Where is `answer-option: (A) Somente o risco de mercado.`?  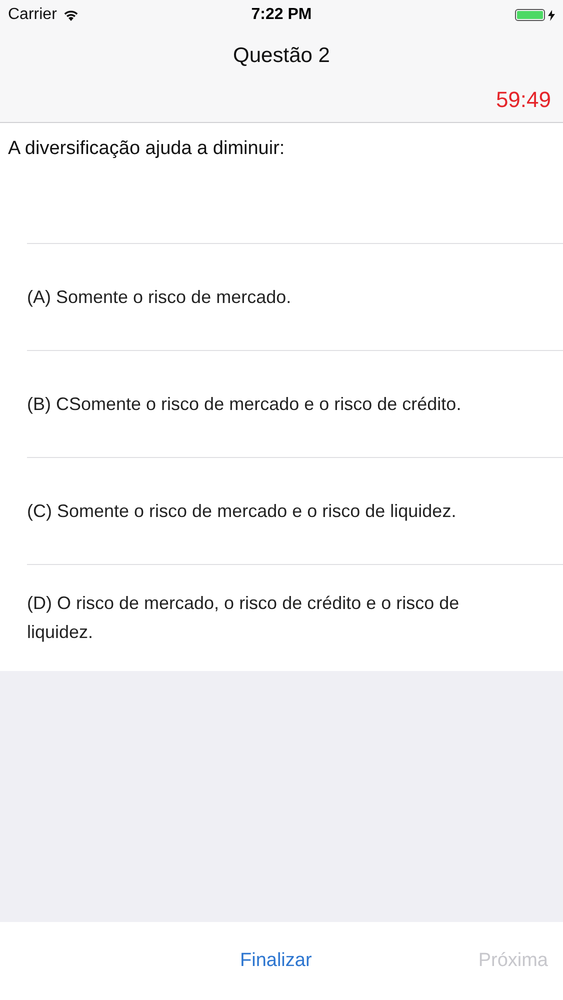
answer-option: (A) Somente o risco de mercado. is located at coordinates (295, 296).